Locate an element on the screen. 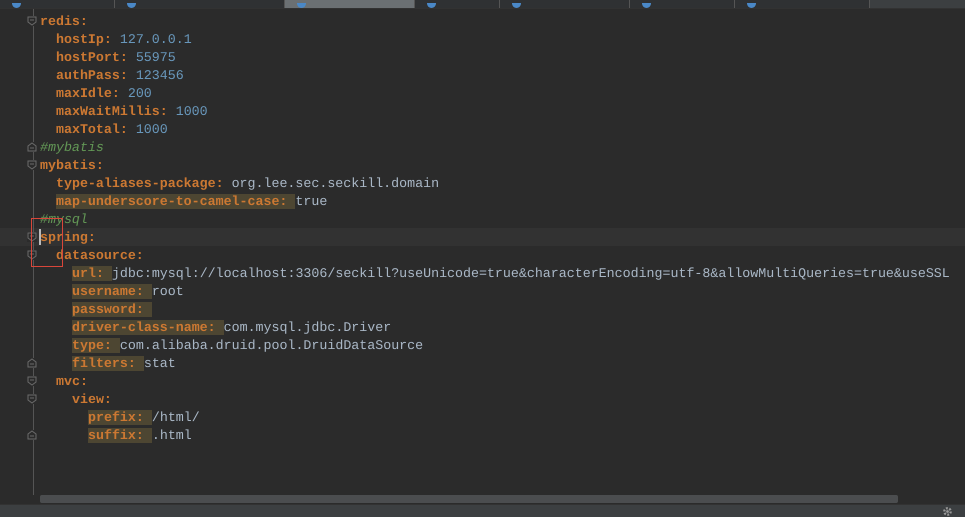  scrollbar-thumb is located at coordinates (469, 499).